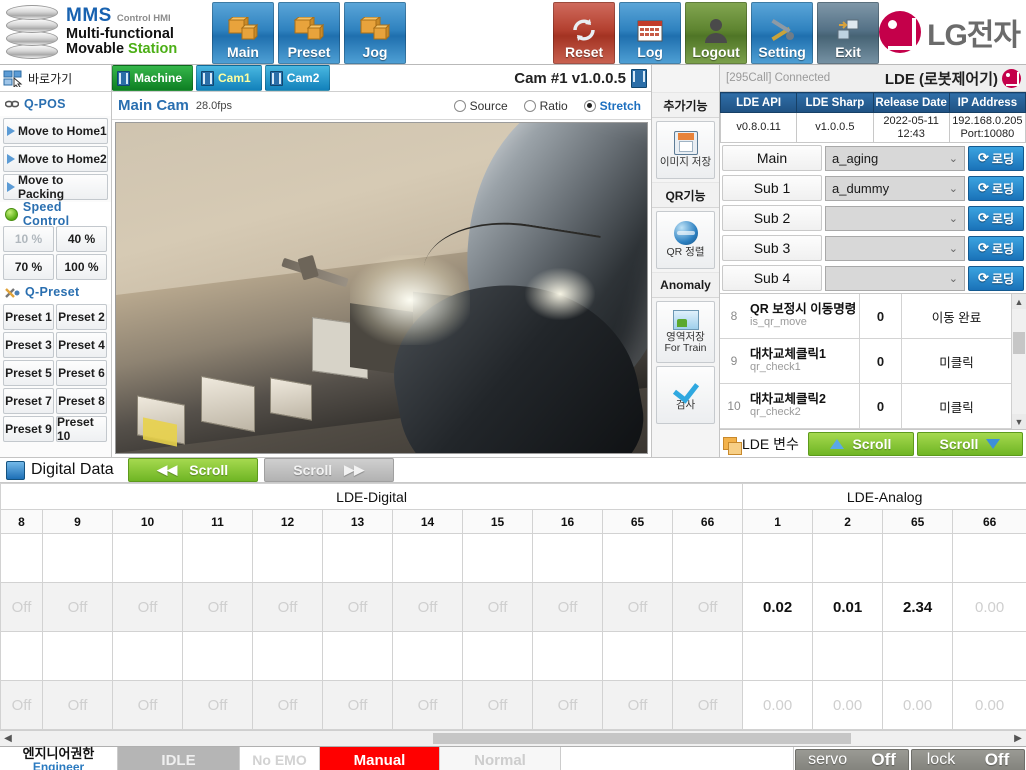  Describe the element at coordinates (970, 443) in the screenshot. I see `scroll-down-button: Scroll` at that location.